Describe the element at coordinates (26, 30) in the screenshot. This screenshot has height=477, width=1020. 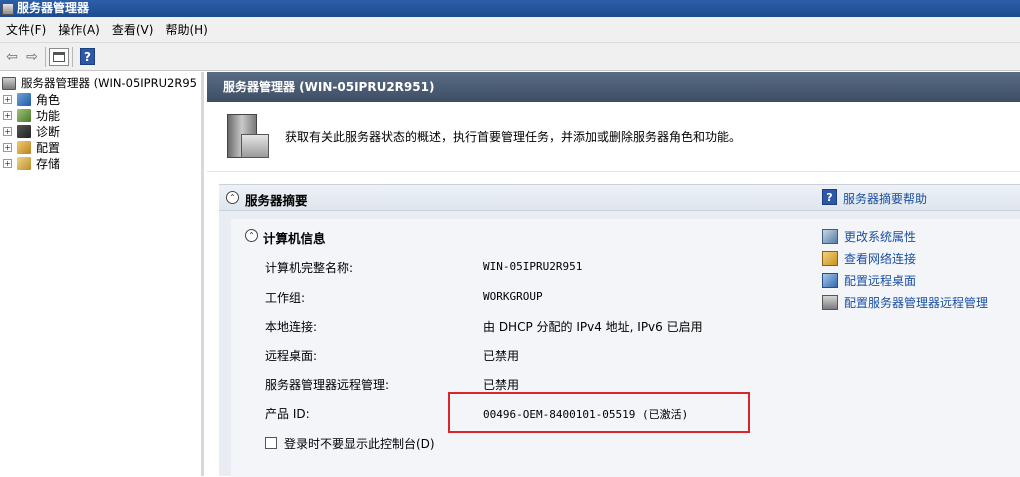
I see `menu-file: 文件(F)` at that location.